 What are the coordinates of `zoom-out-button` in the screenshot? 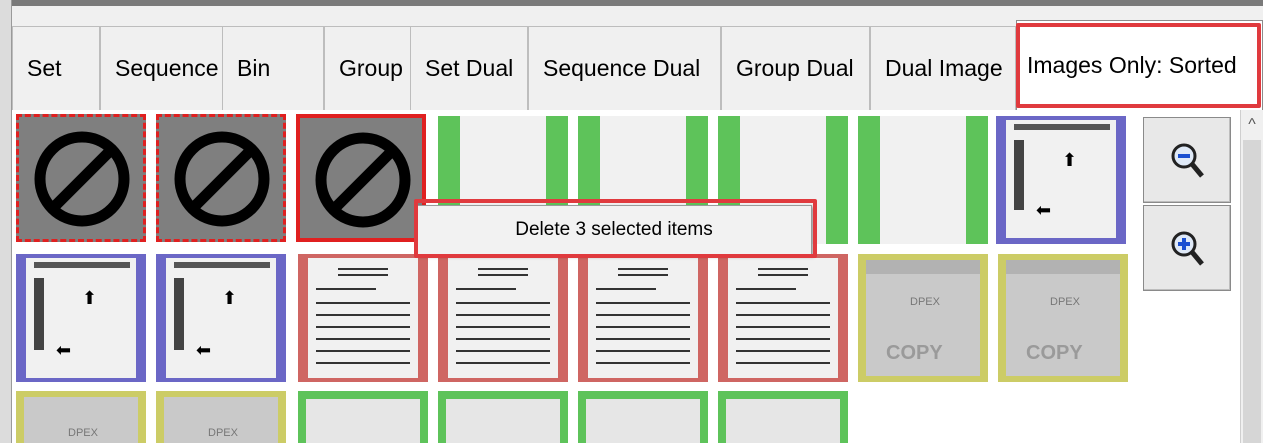 It's located at (1187, 160).